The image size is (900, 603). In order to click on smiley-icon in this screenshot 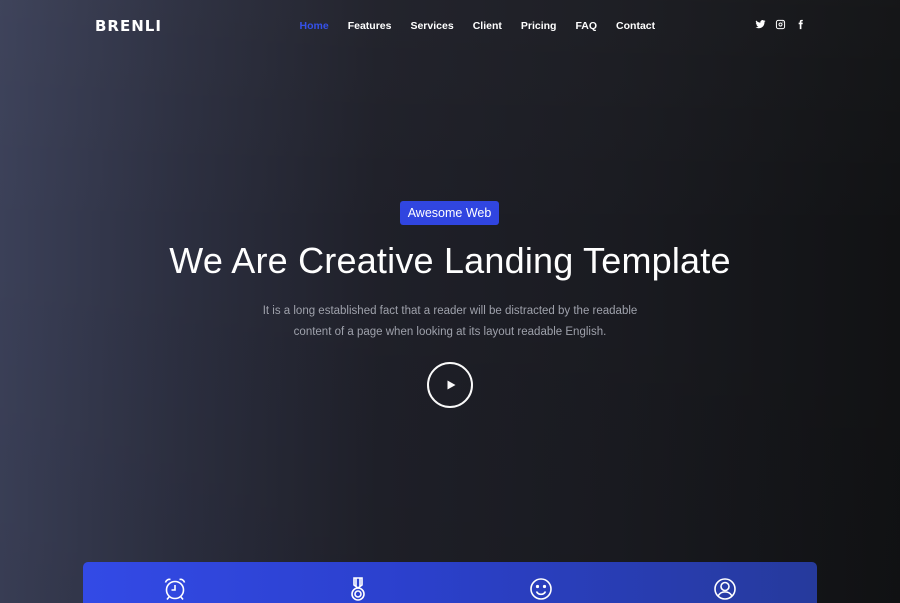, I will do `click(541, 589)`.